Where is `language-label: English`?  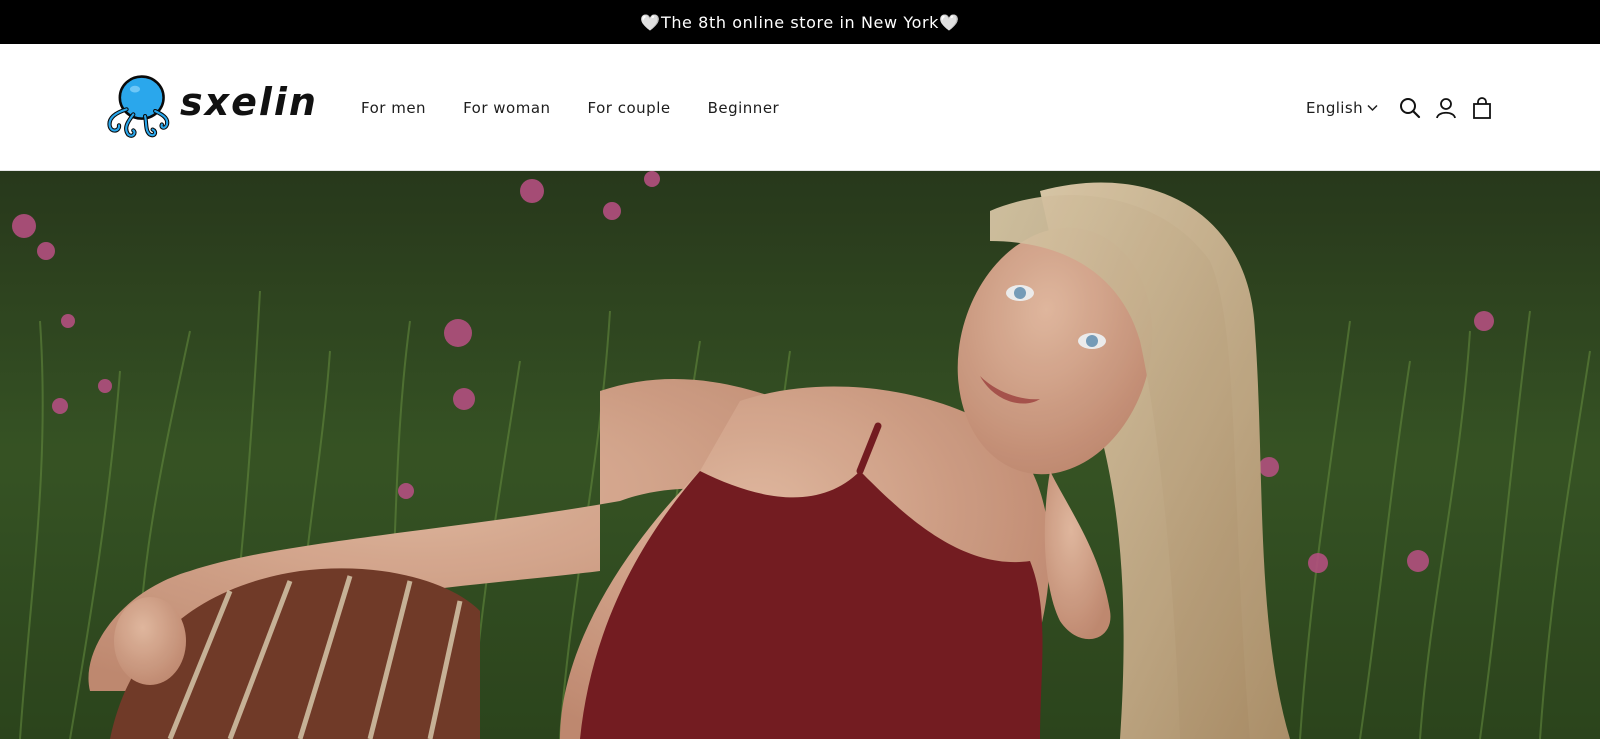 language-label: English is located at coordinates (1334, 107).